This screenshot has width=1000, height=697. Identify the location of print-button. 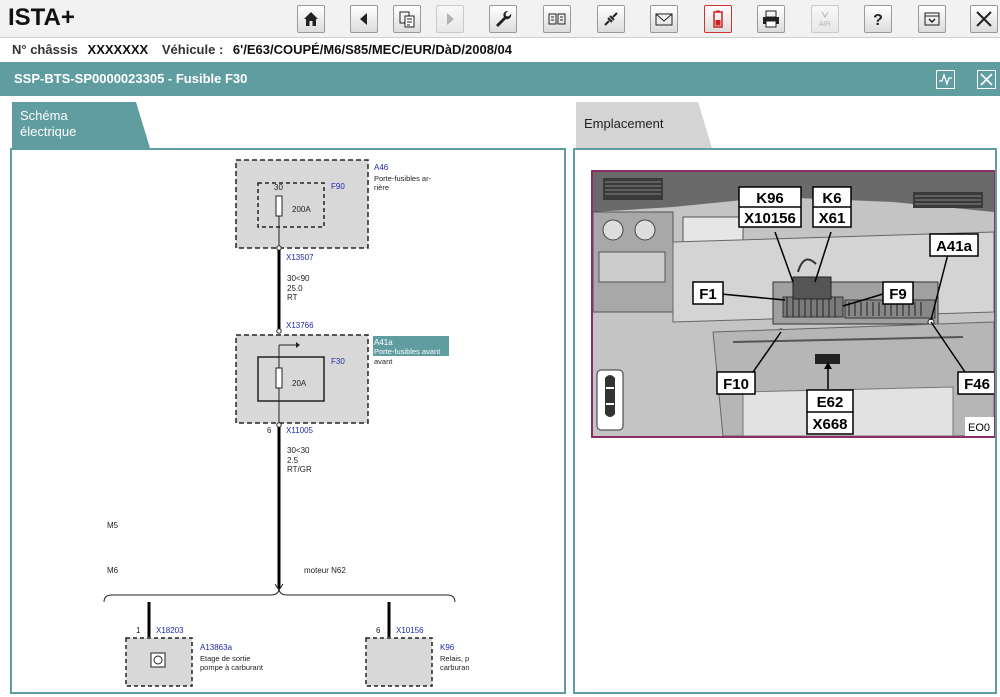
(771, 19).